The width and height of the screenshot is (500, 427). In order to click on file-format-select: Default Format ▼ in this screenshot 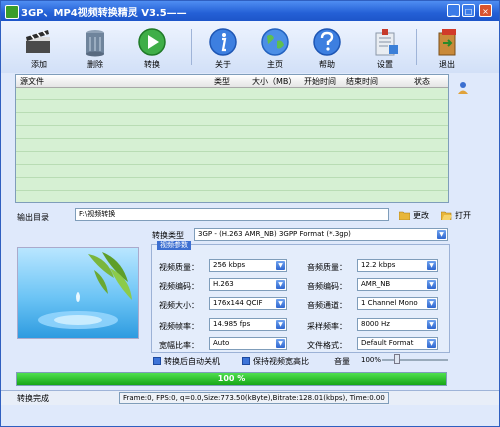, I will do `click(397, 343)`.